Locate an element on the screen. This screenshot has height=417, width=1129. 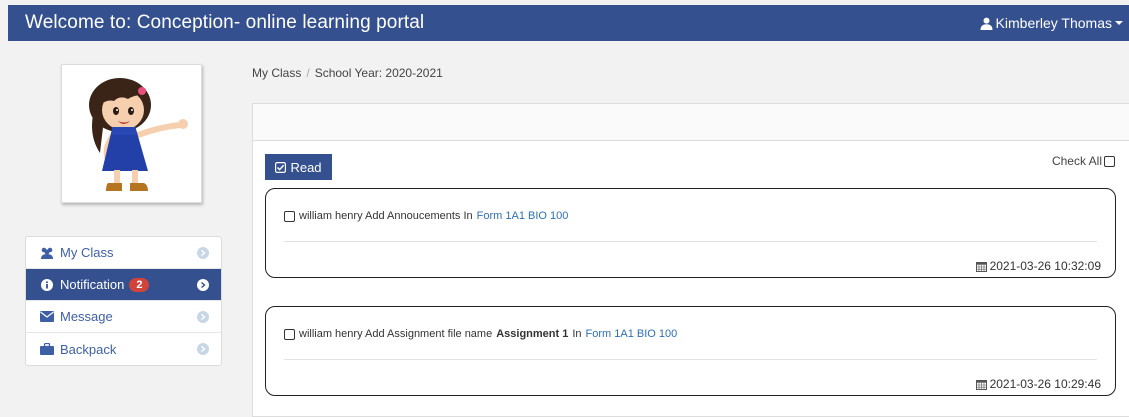
check-all-label: Check All is located at coordinates (1076, 161).